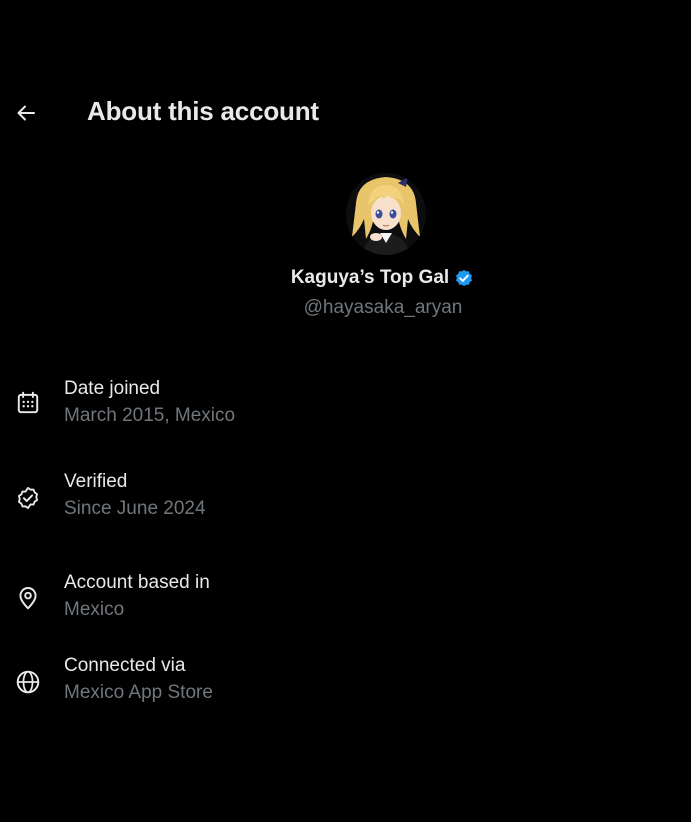 This screenshot has width=691, height=822. Describe the element at coordinates (135, 508) in the screenshot. I see `detail-value: Since June 2024` at that location.